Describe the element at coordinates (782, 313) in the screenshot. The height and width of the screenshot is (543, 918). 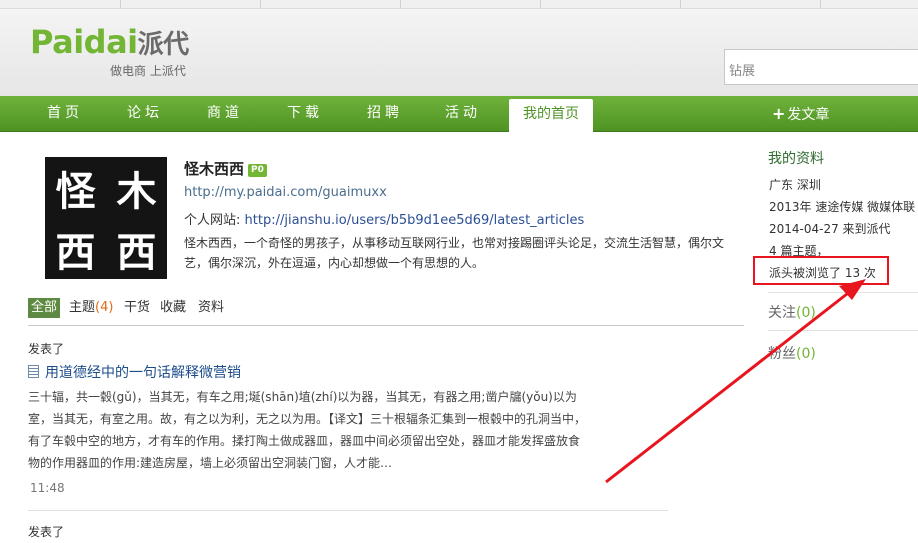
I see `follow-label: 关注` at that location.